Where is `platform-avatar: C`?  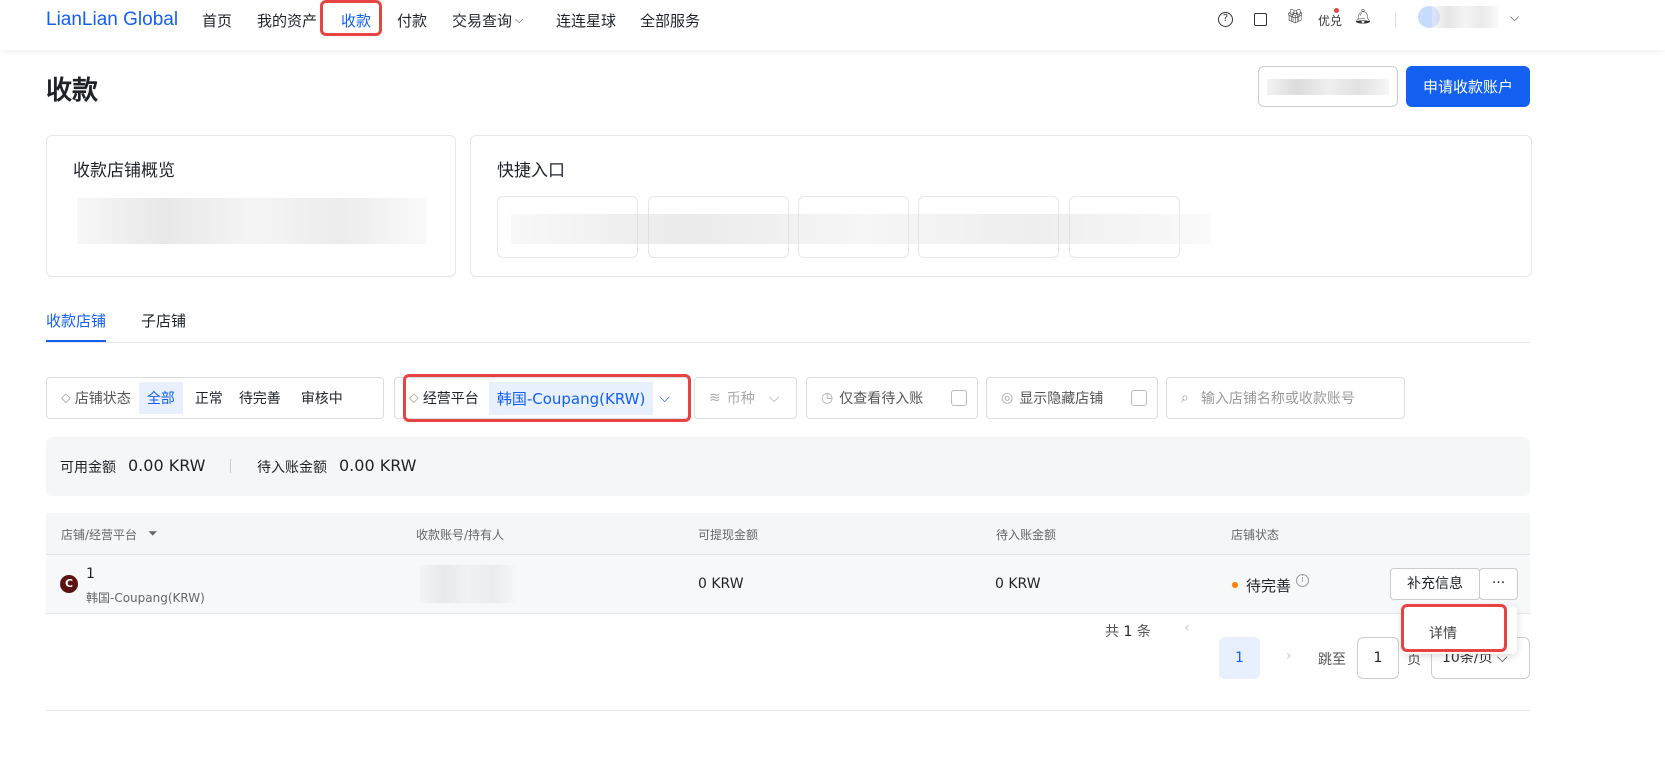
platform-avatar: C is located at coordinates (69, 584).